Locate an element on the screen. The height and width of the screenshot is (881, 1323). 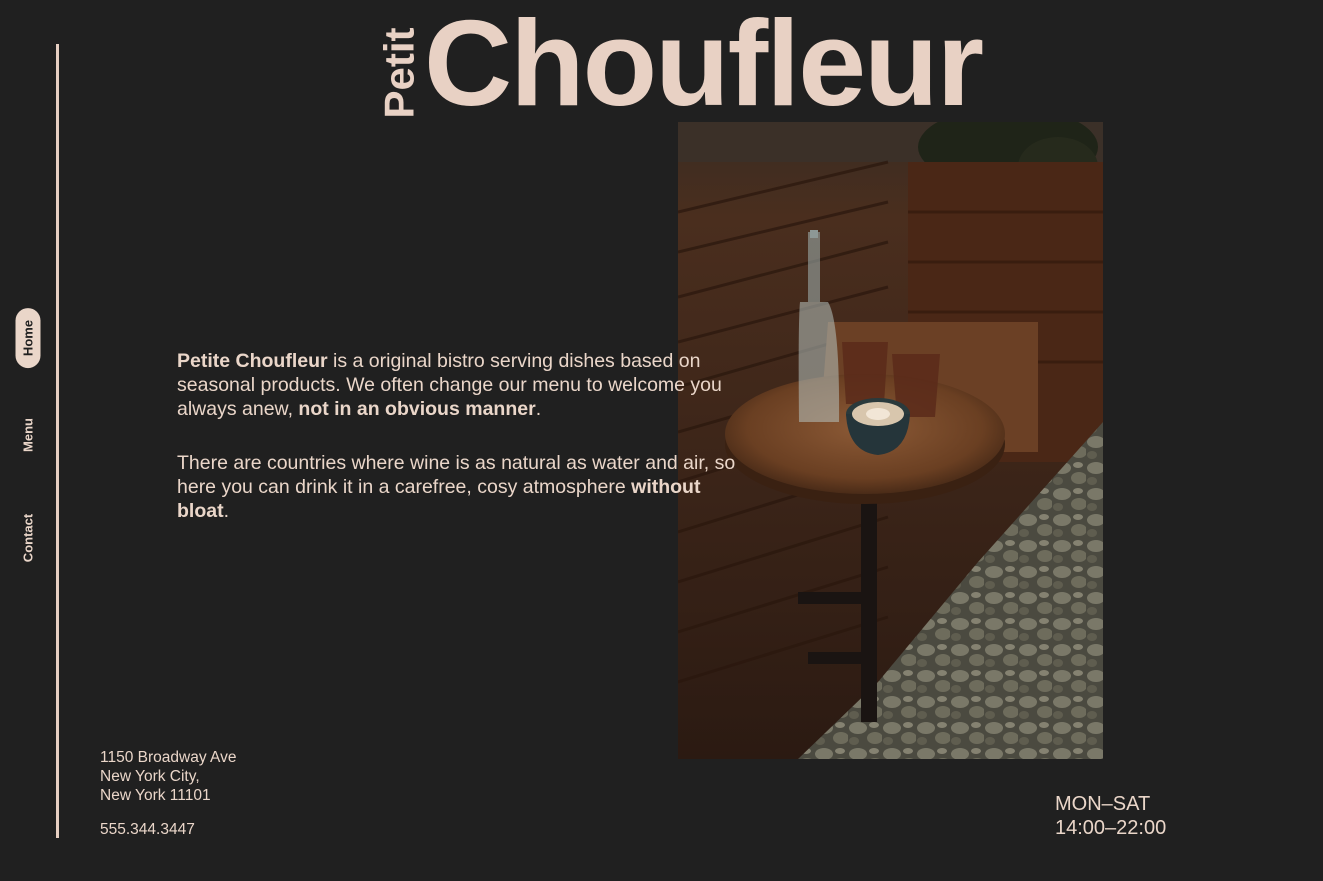
phone-link: 555.344.3447 is located at coordinates (147, 830).